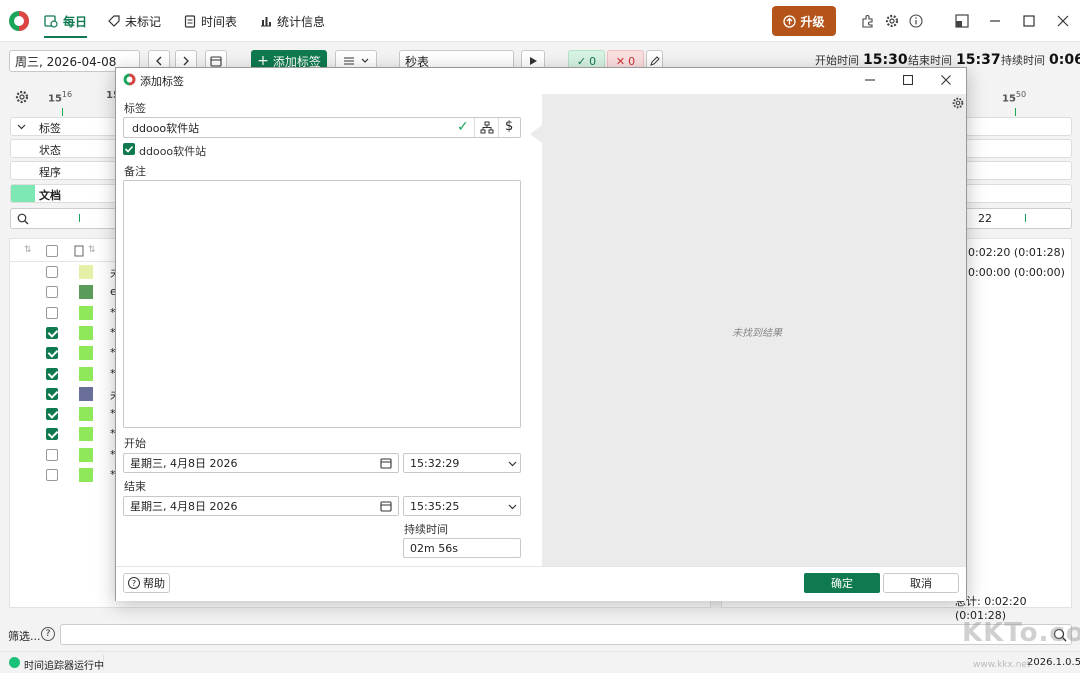 The width and height of the screenshot is (1080, 673). I want to click on maximize-icon, so click(1029, 21).